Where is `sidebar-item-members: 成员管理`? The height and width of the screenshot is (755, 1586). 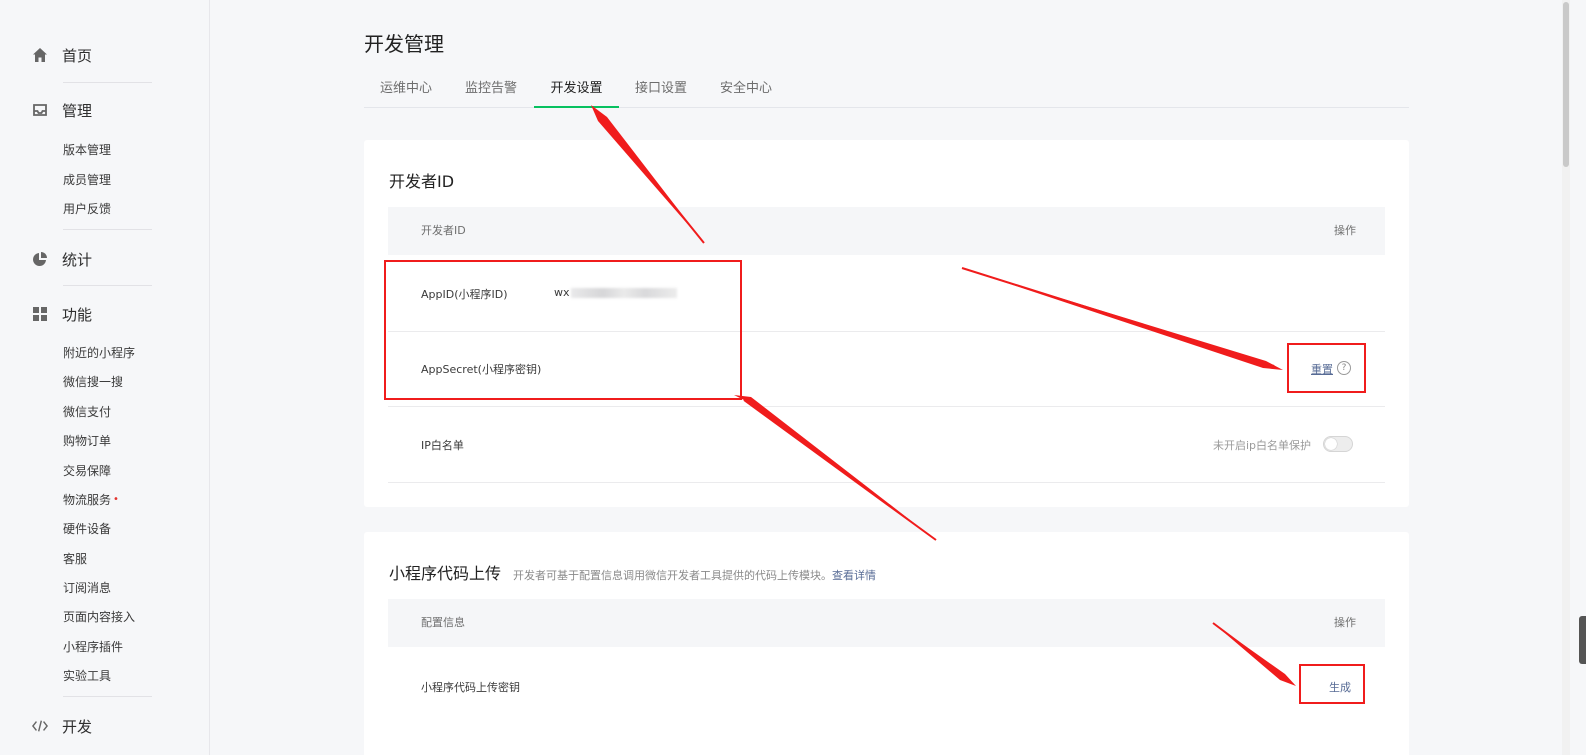
sidebar-item-members: 成员管理 is located at coordinates (87, 180).